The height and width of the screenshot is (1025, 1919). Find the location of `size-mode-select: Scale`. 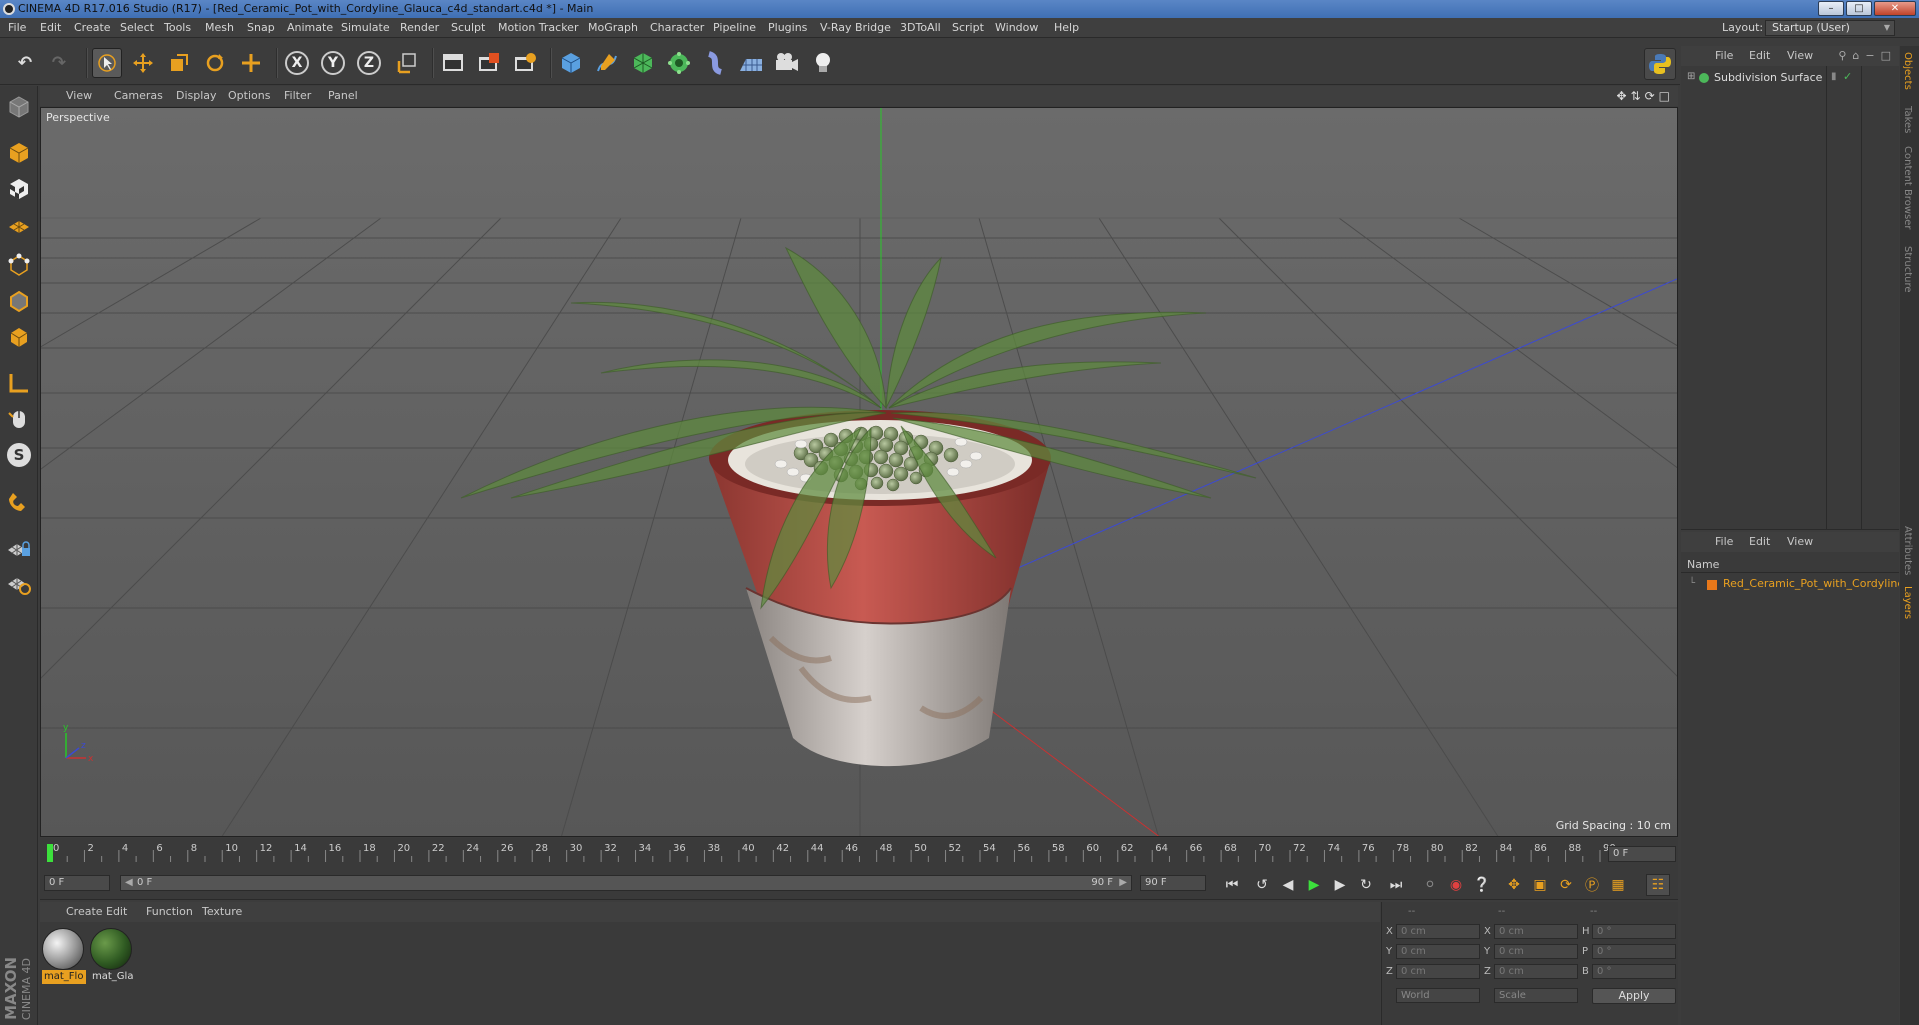

size-mode-select: Scale is located at coordinates (1536, 995).